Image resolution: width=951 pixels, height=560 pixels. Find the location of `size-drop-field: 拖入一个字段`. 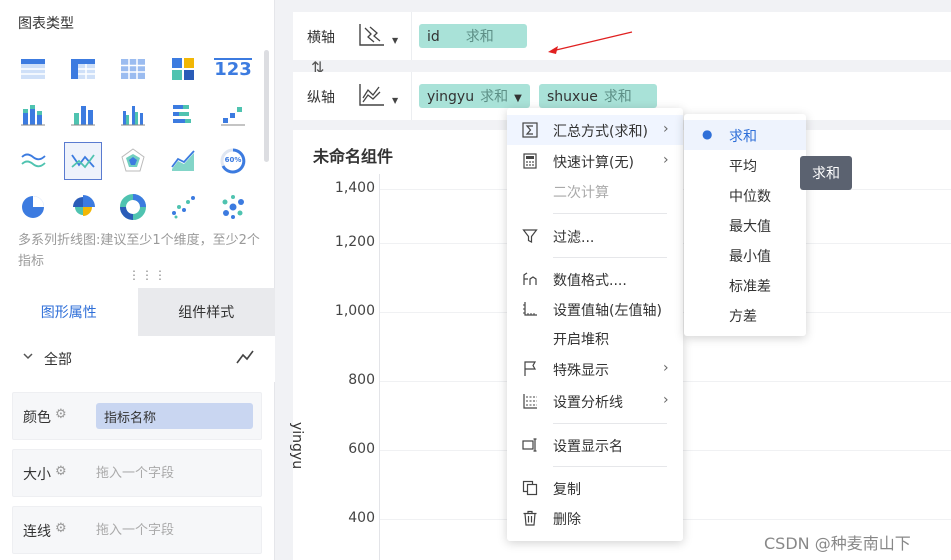

size-drop-field: 拖入一个字段 is located at coordinates (135, 471).